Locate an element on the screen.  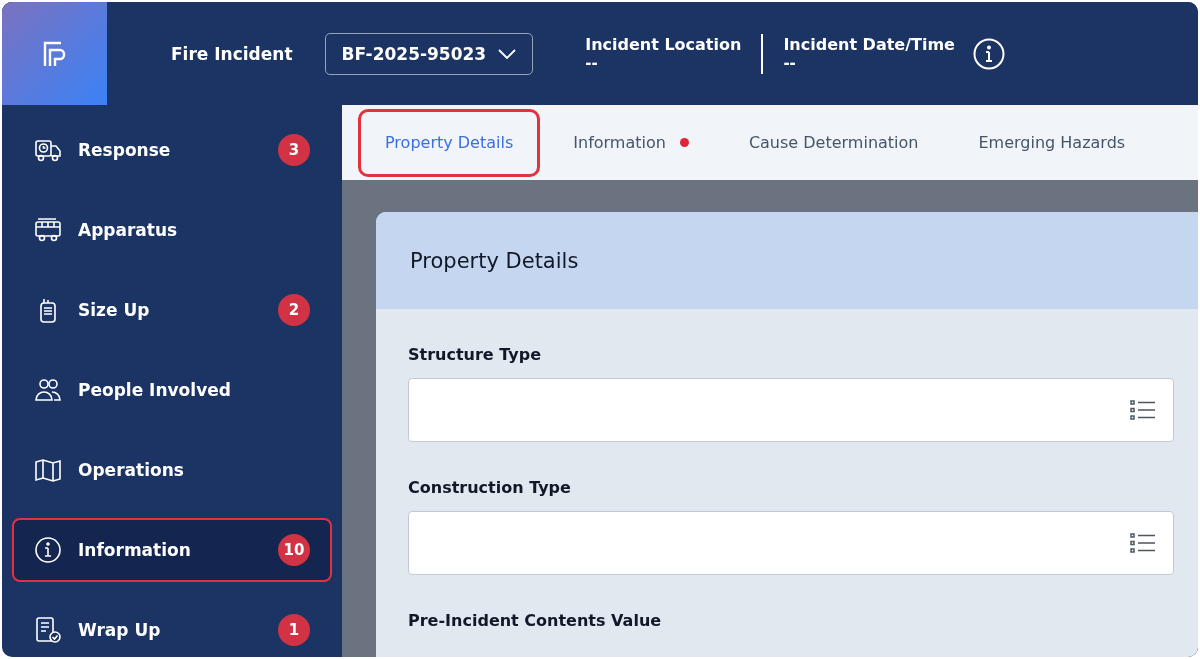
sidebar-item: Operations is located at coordinates (172, 470).